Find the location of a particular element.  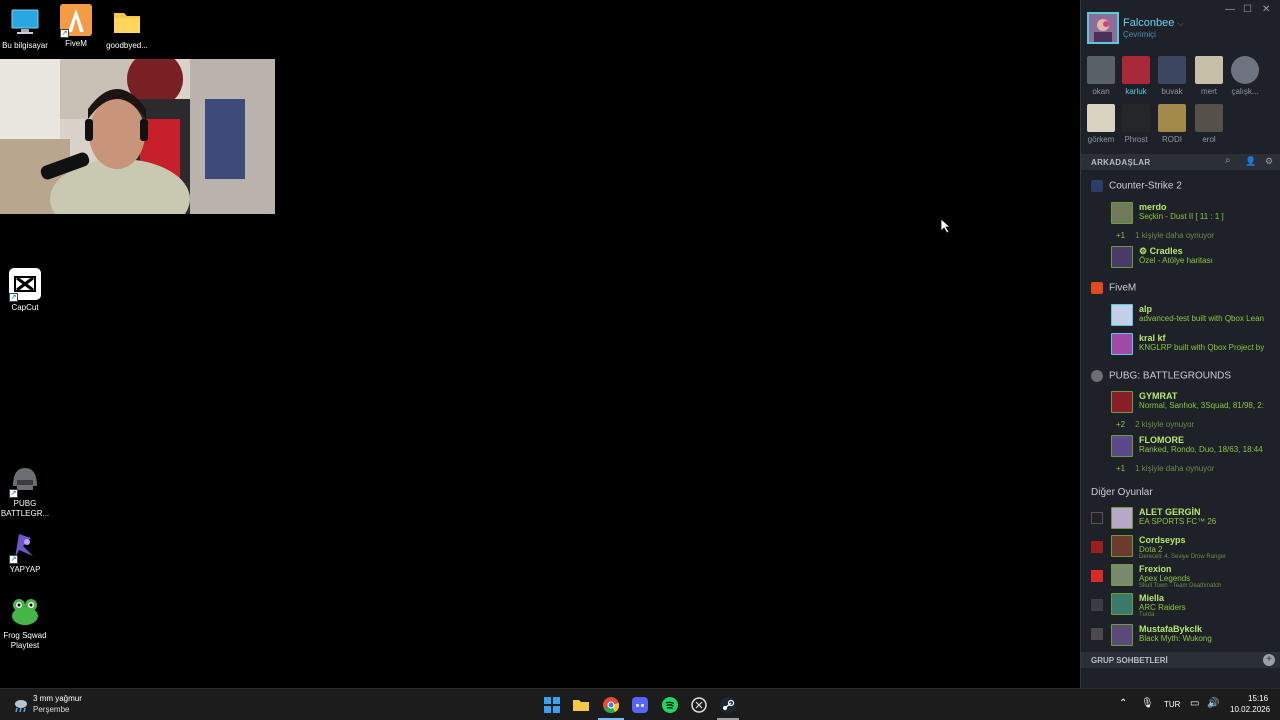

favorite-friend: karluk is located at coordinates (1136, 76).